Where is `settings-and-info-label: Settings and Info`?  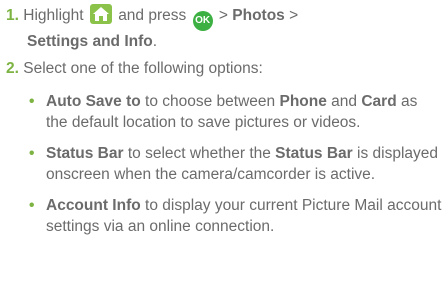 settings-and-info-label: Settings and Info is located at coordinates (90, 41).